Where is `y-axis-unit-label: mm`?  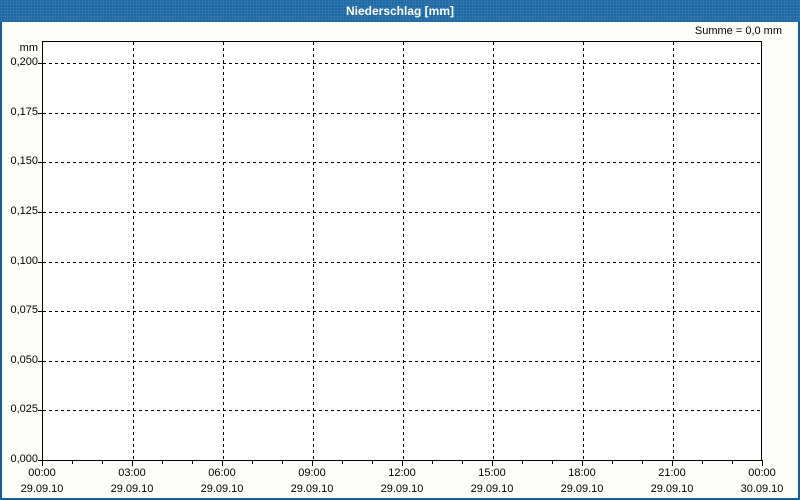
y-axis-unit-label: mm is located at coordinates (28, 48).